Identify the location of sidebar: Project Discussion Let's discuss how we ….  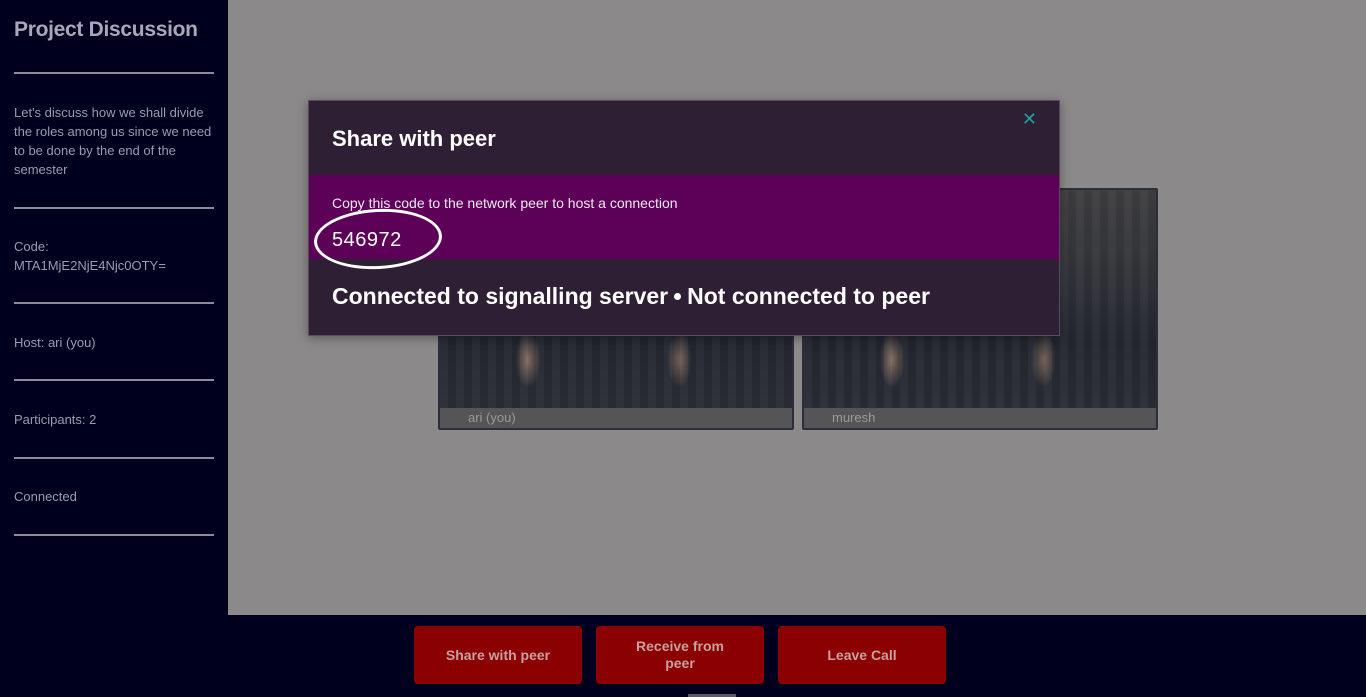
(114, 307).